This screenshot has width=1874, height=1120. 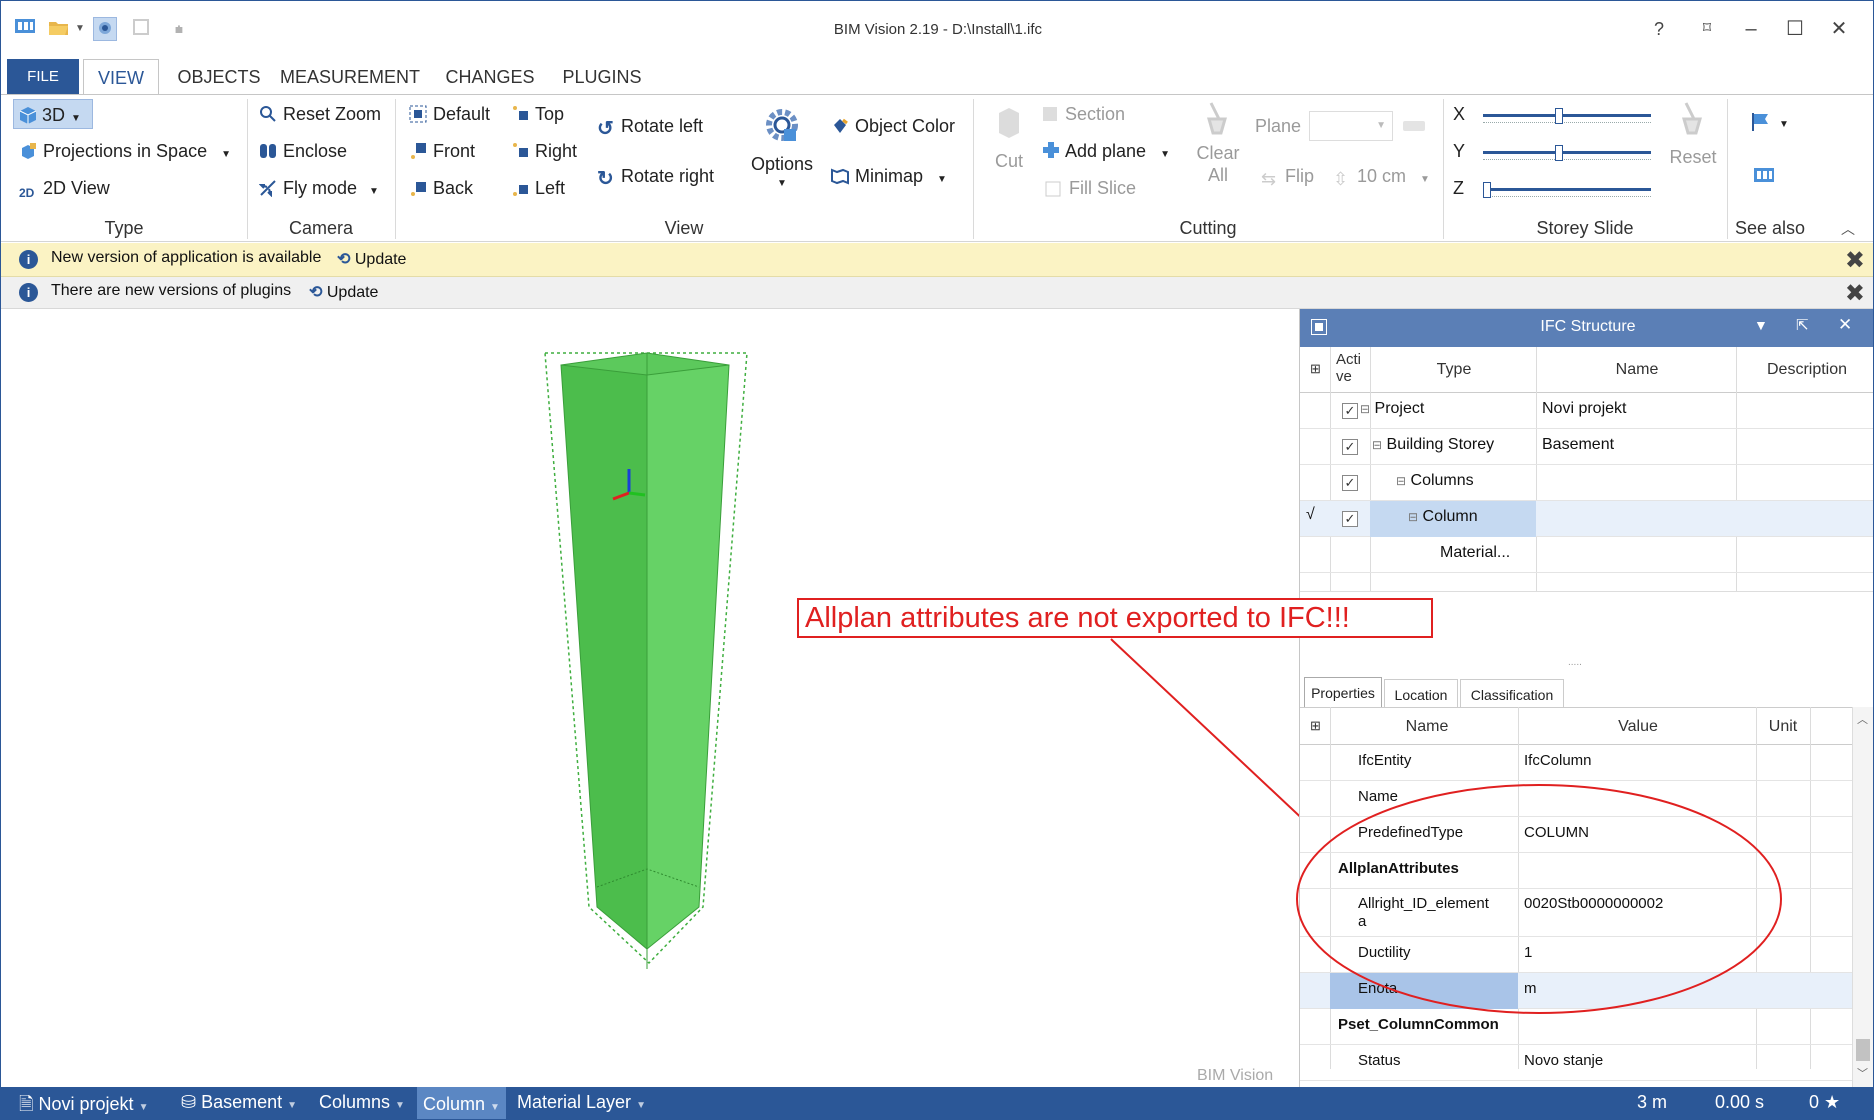 What do you see at coordinates (1769, 124) in the screenshot?
I see `flag-button: ▼` at bounding box center [1769, 124].